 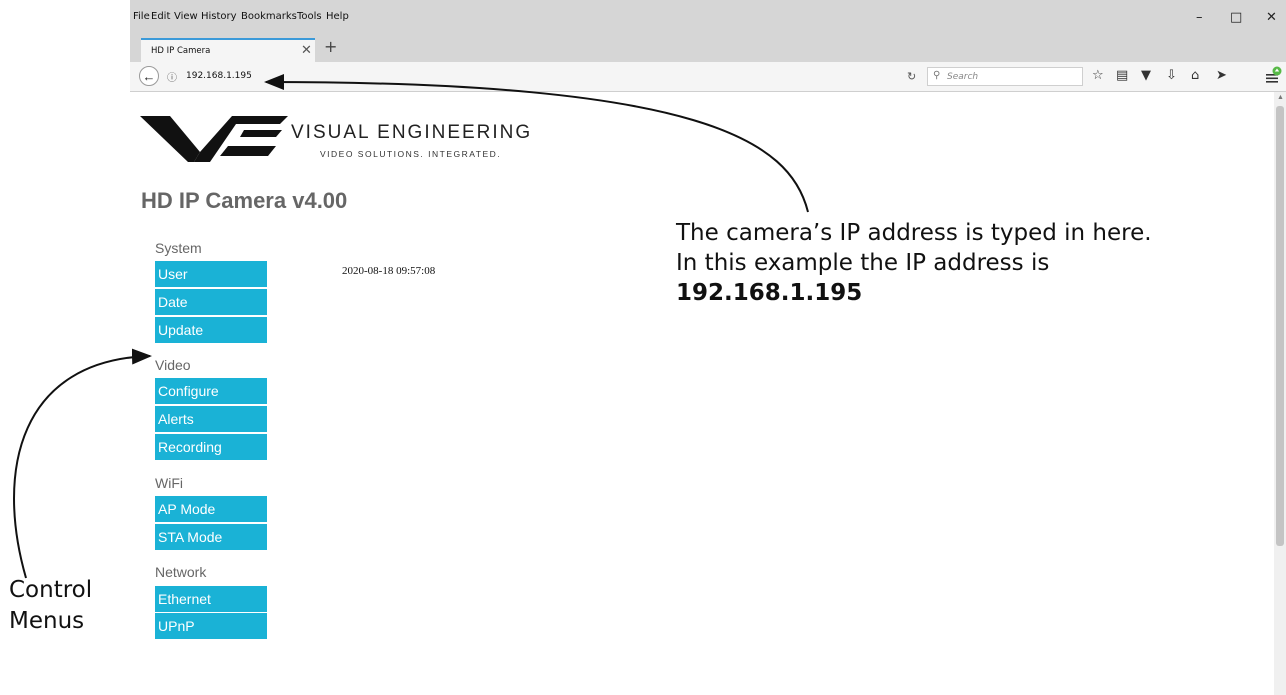 I want to click on menus-arrow, so click(x=82, y=463).